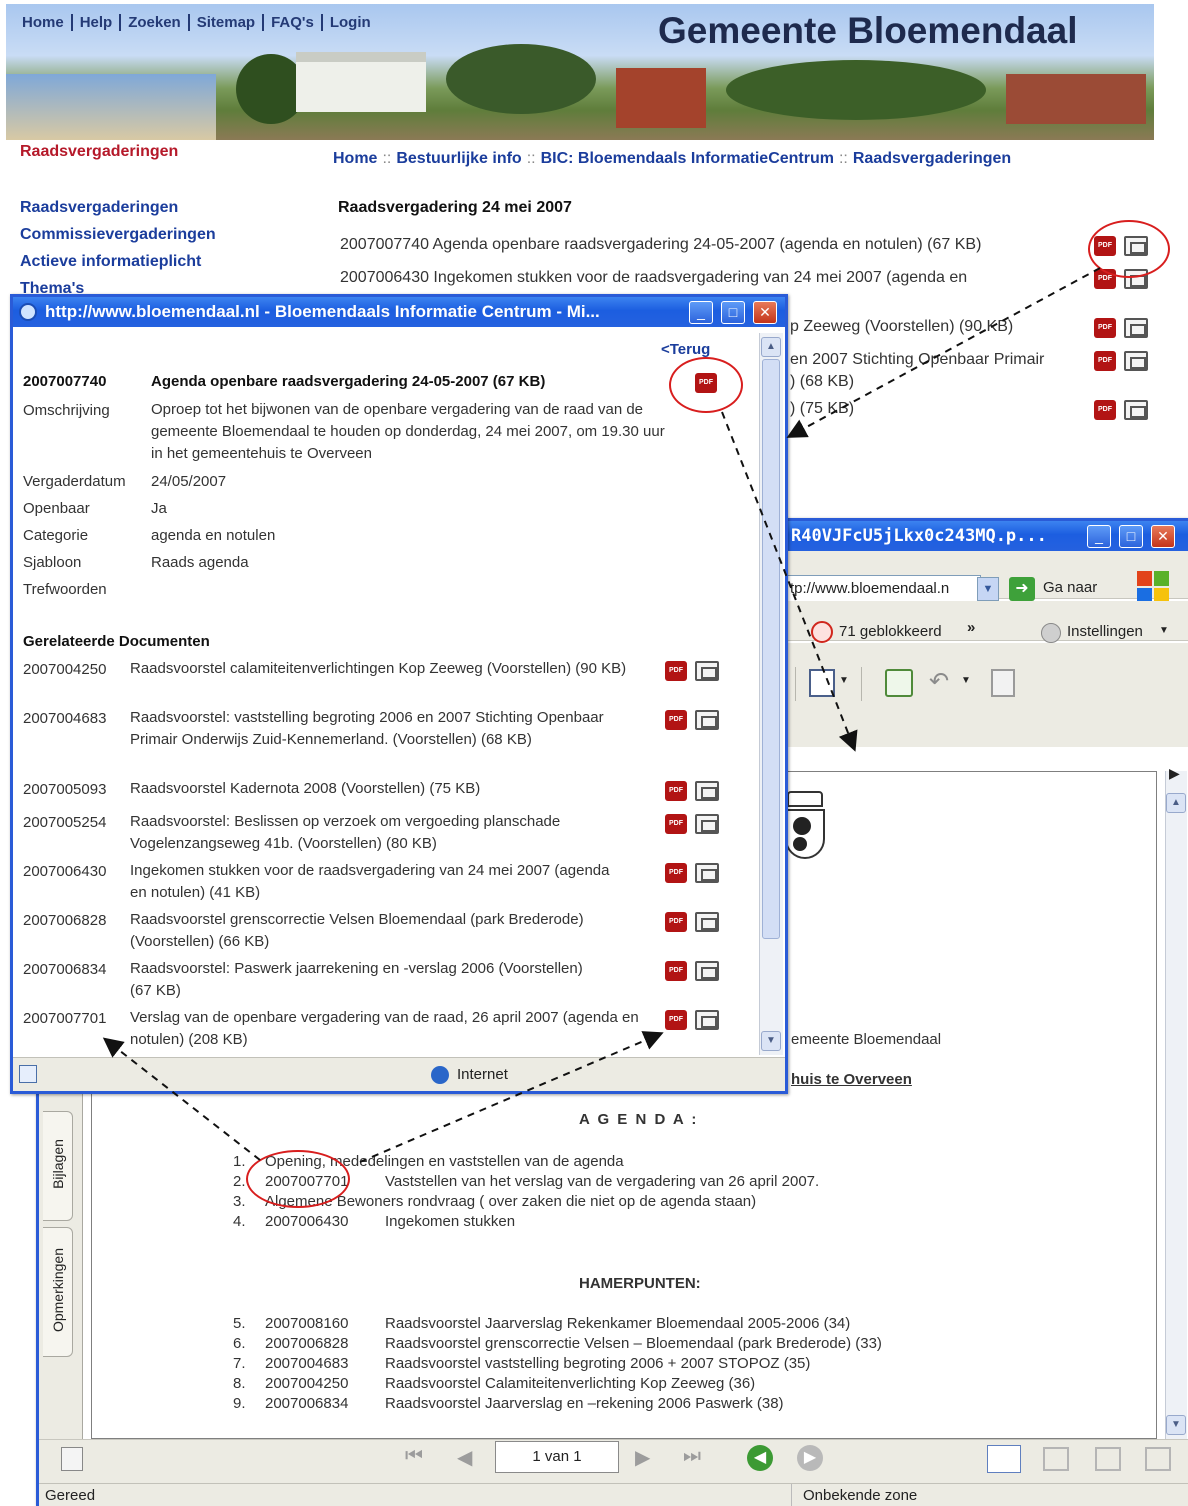 The width and height of the screenshot is (1188, 1506). What do you see at coordinates (943, 352) in the screenshot?
I see `arrow-to-popup` at bounding box center [943, 352].